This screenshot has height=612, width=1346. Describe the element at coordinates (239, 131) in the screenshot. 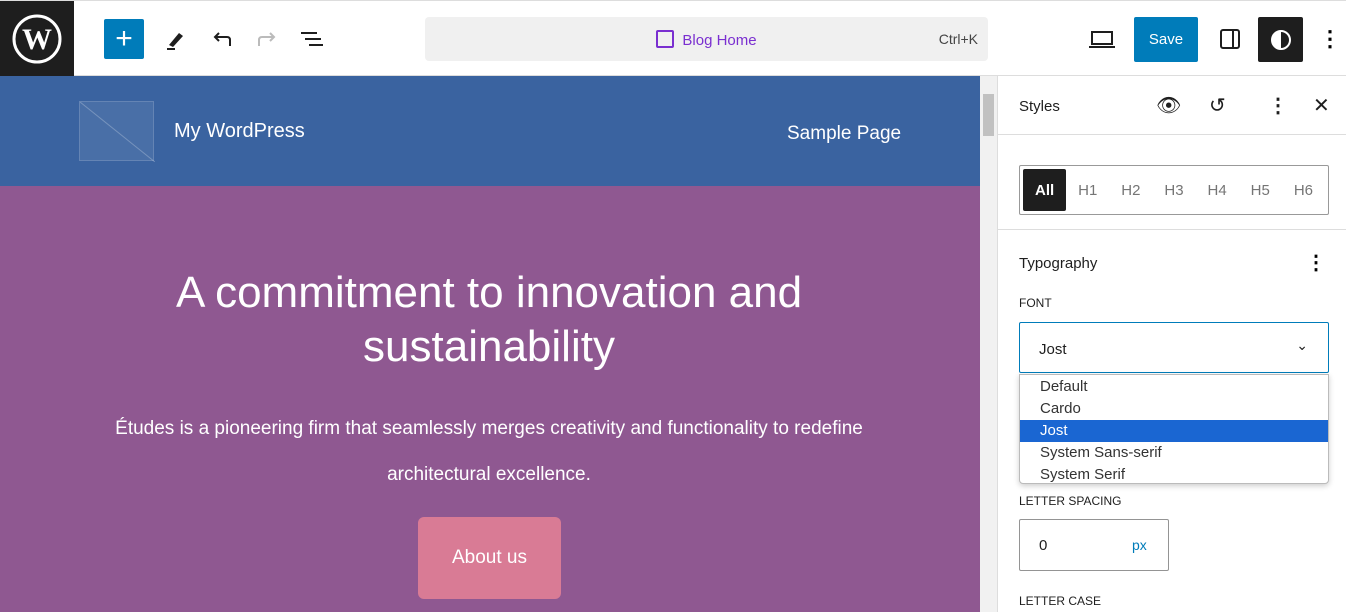

I see `site-title: My WordPress` at that location.